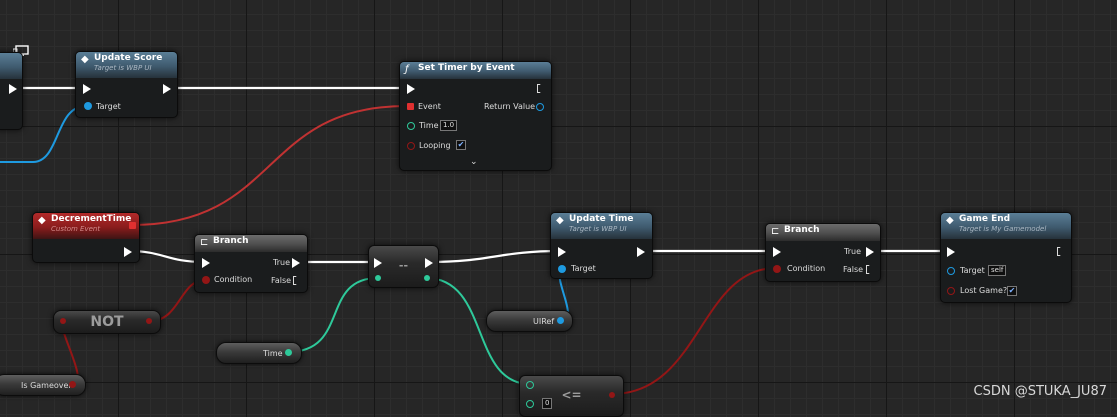  What do you see at coordinates (407, 69) in the screenshot?
I see `function-icon: ƒ` at bounding box center [407, 69].